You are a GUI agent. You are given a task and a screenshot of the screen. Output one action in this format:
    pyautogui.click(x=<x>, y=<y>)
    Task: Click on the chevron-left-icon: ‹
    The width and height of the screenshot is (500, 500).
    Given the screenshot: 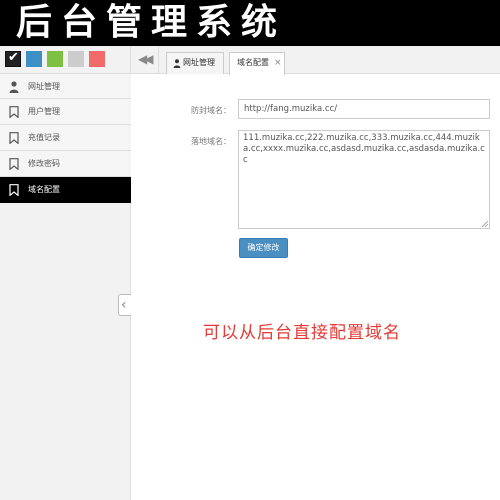 What is the action you would take?
    pyautogui.click(x=124, y=305)
    